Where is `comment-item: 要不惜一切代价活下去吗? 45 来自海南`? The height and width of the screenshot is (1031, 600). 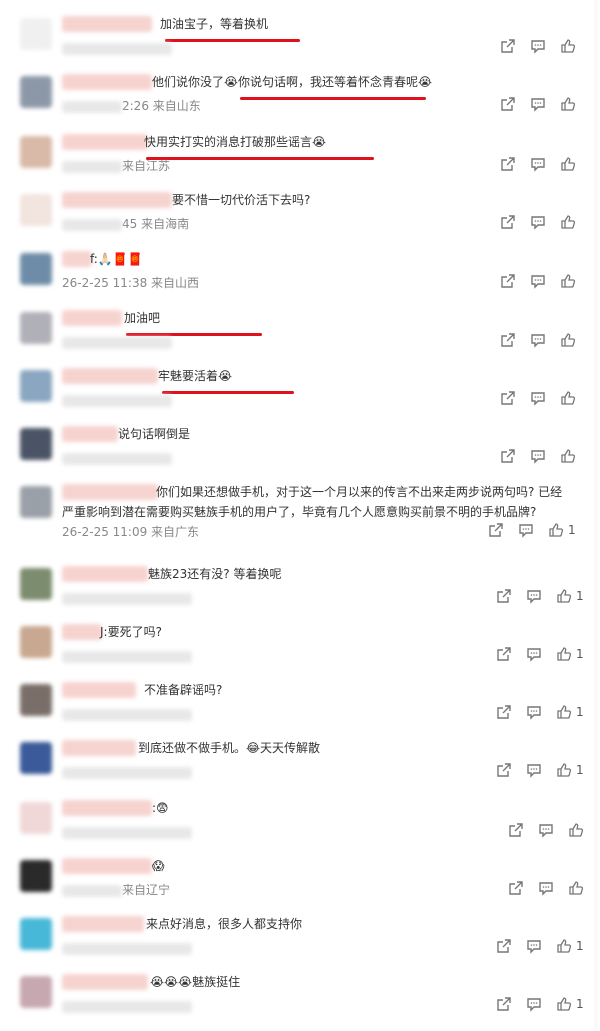
comment-item: 要不惜一切代价活下去吗? 45 来自海南 is located at coordinates (300, 214).